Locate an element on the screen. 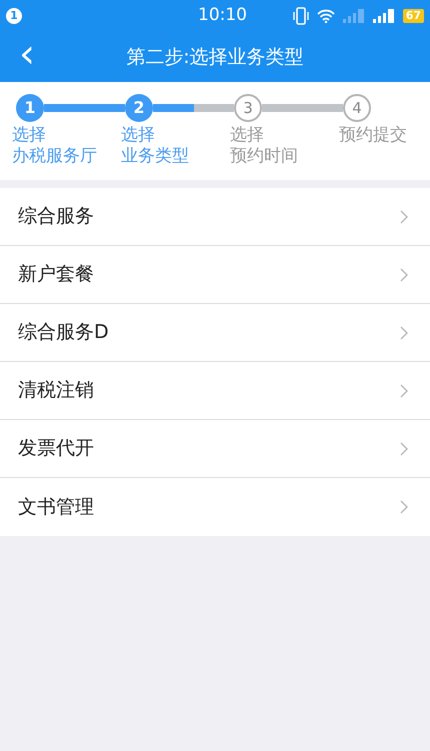 This screenshot has height=751, width=430. service-item: 综合服务 is located at coordinates (215, 217).